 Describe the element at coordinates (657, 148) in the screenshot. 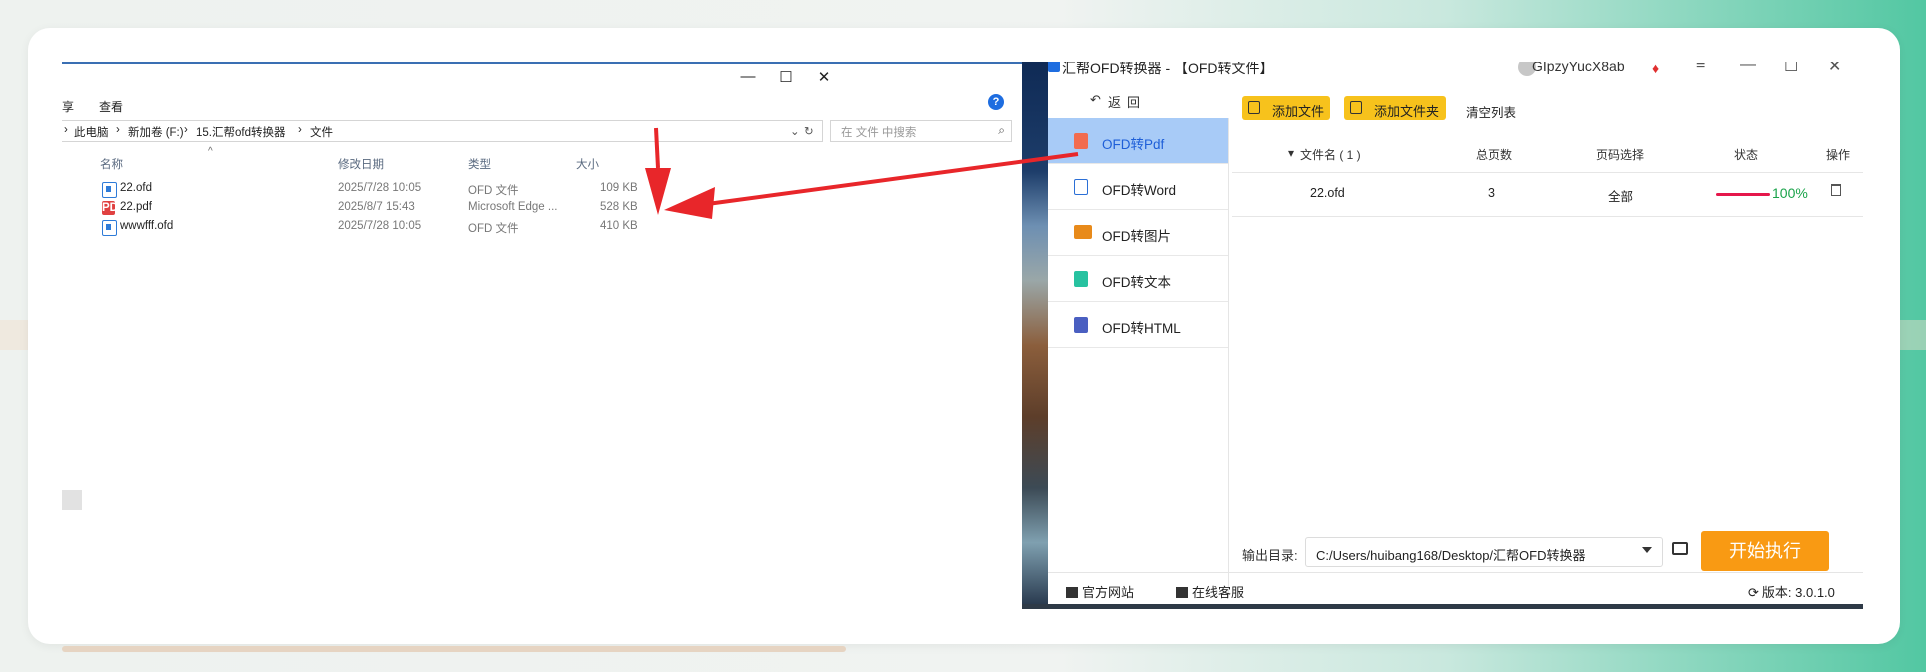

I see `annotation-arrow-down` at that location.